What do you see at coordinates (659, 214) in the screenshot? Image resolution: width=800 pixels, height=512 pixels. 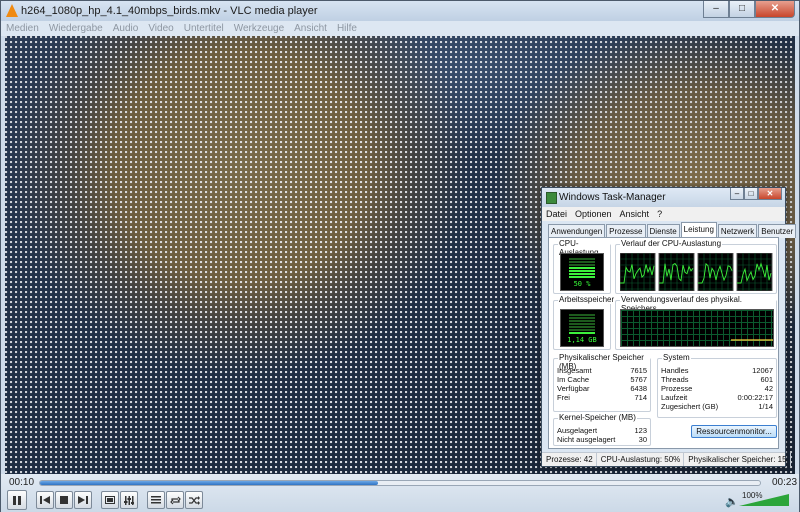 I see `tm-menu-help: ?` at bounding box center [659, 214].